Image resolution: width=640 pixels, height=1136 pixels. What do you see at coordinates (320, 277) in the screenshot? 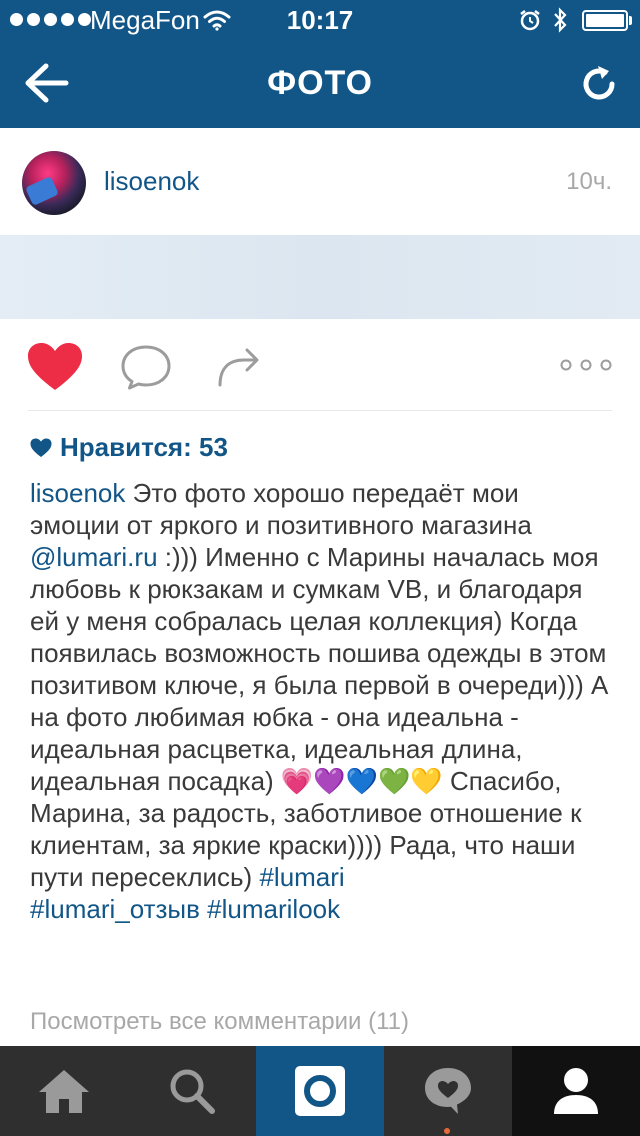
I see `post-photo` at bounding box center [320, 277].